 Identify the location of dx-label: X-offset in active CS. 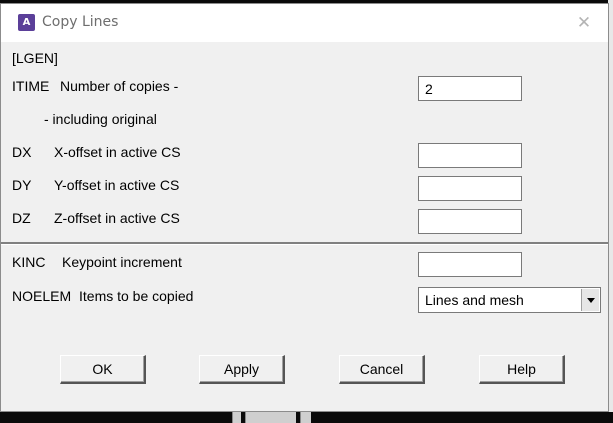
(117, 152).